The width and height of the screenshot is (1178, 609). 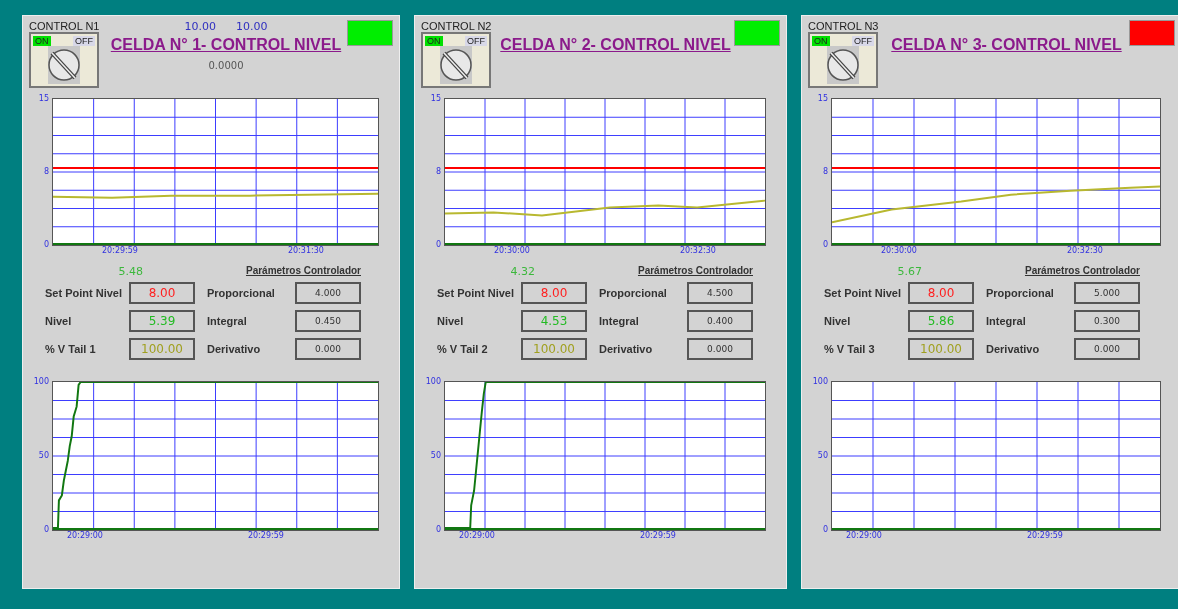 What do you see at coordinates (615, 45) in the screenshot?
I see `panel-title: CELDA N° 2- CONTROL NIVEL` at bounding box center [615, 45].